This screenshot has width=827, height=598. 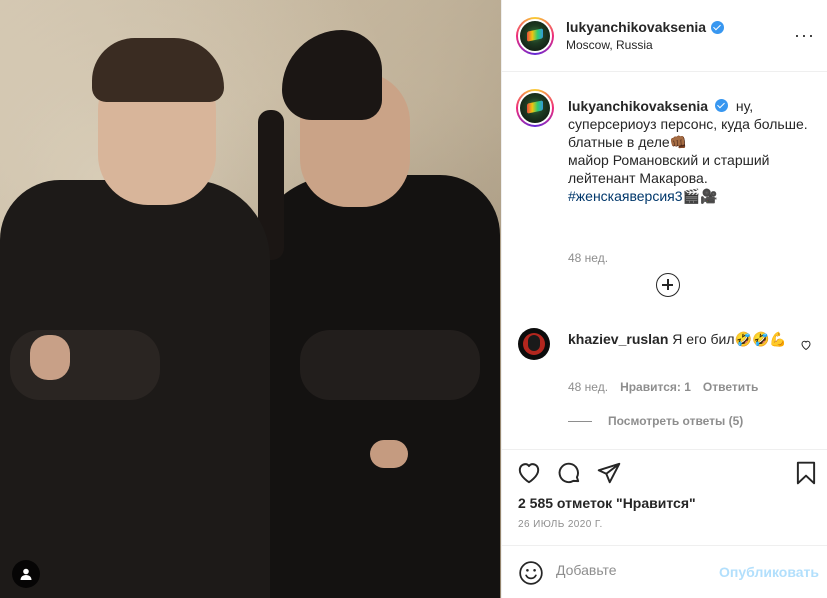 What do you see at coordinates (804, 35) in the screenshot?
I see `more-options-icon: ···` at bounding box center [804, 35].